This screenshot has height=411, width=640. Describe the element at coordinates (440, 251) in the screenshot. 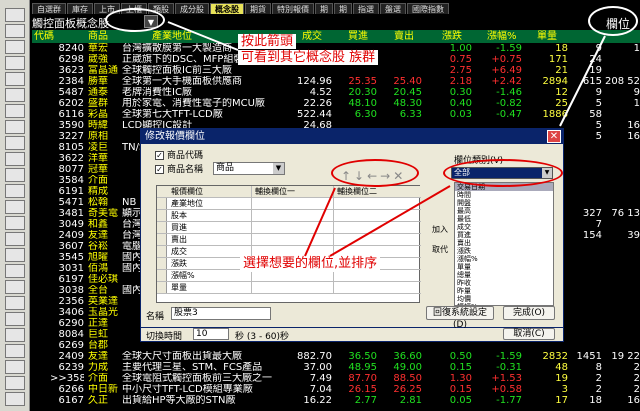

I see `replace-button: 取代` at that location.